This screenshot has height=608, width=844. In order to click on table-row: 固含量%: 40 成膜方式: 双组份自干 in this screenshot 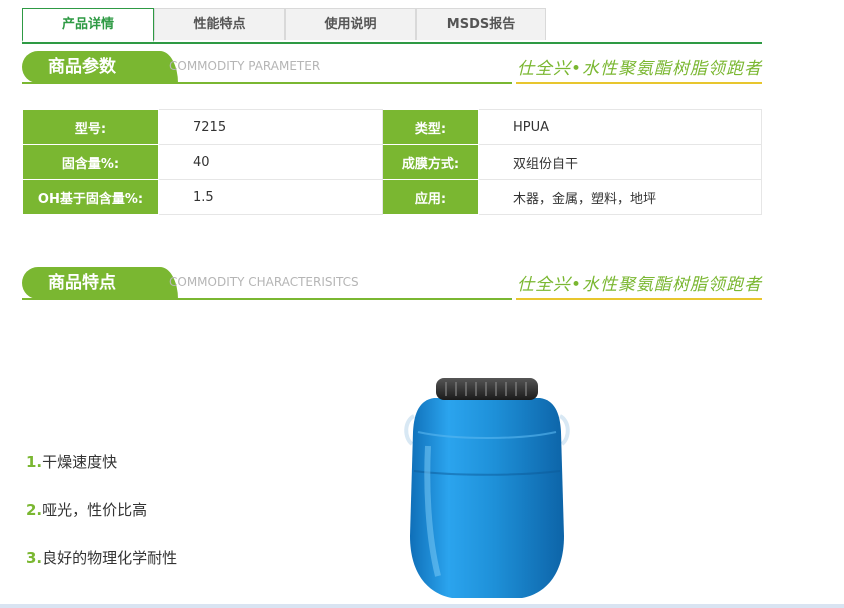, I will do `click(392, 162)`.